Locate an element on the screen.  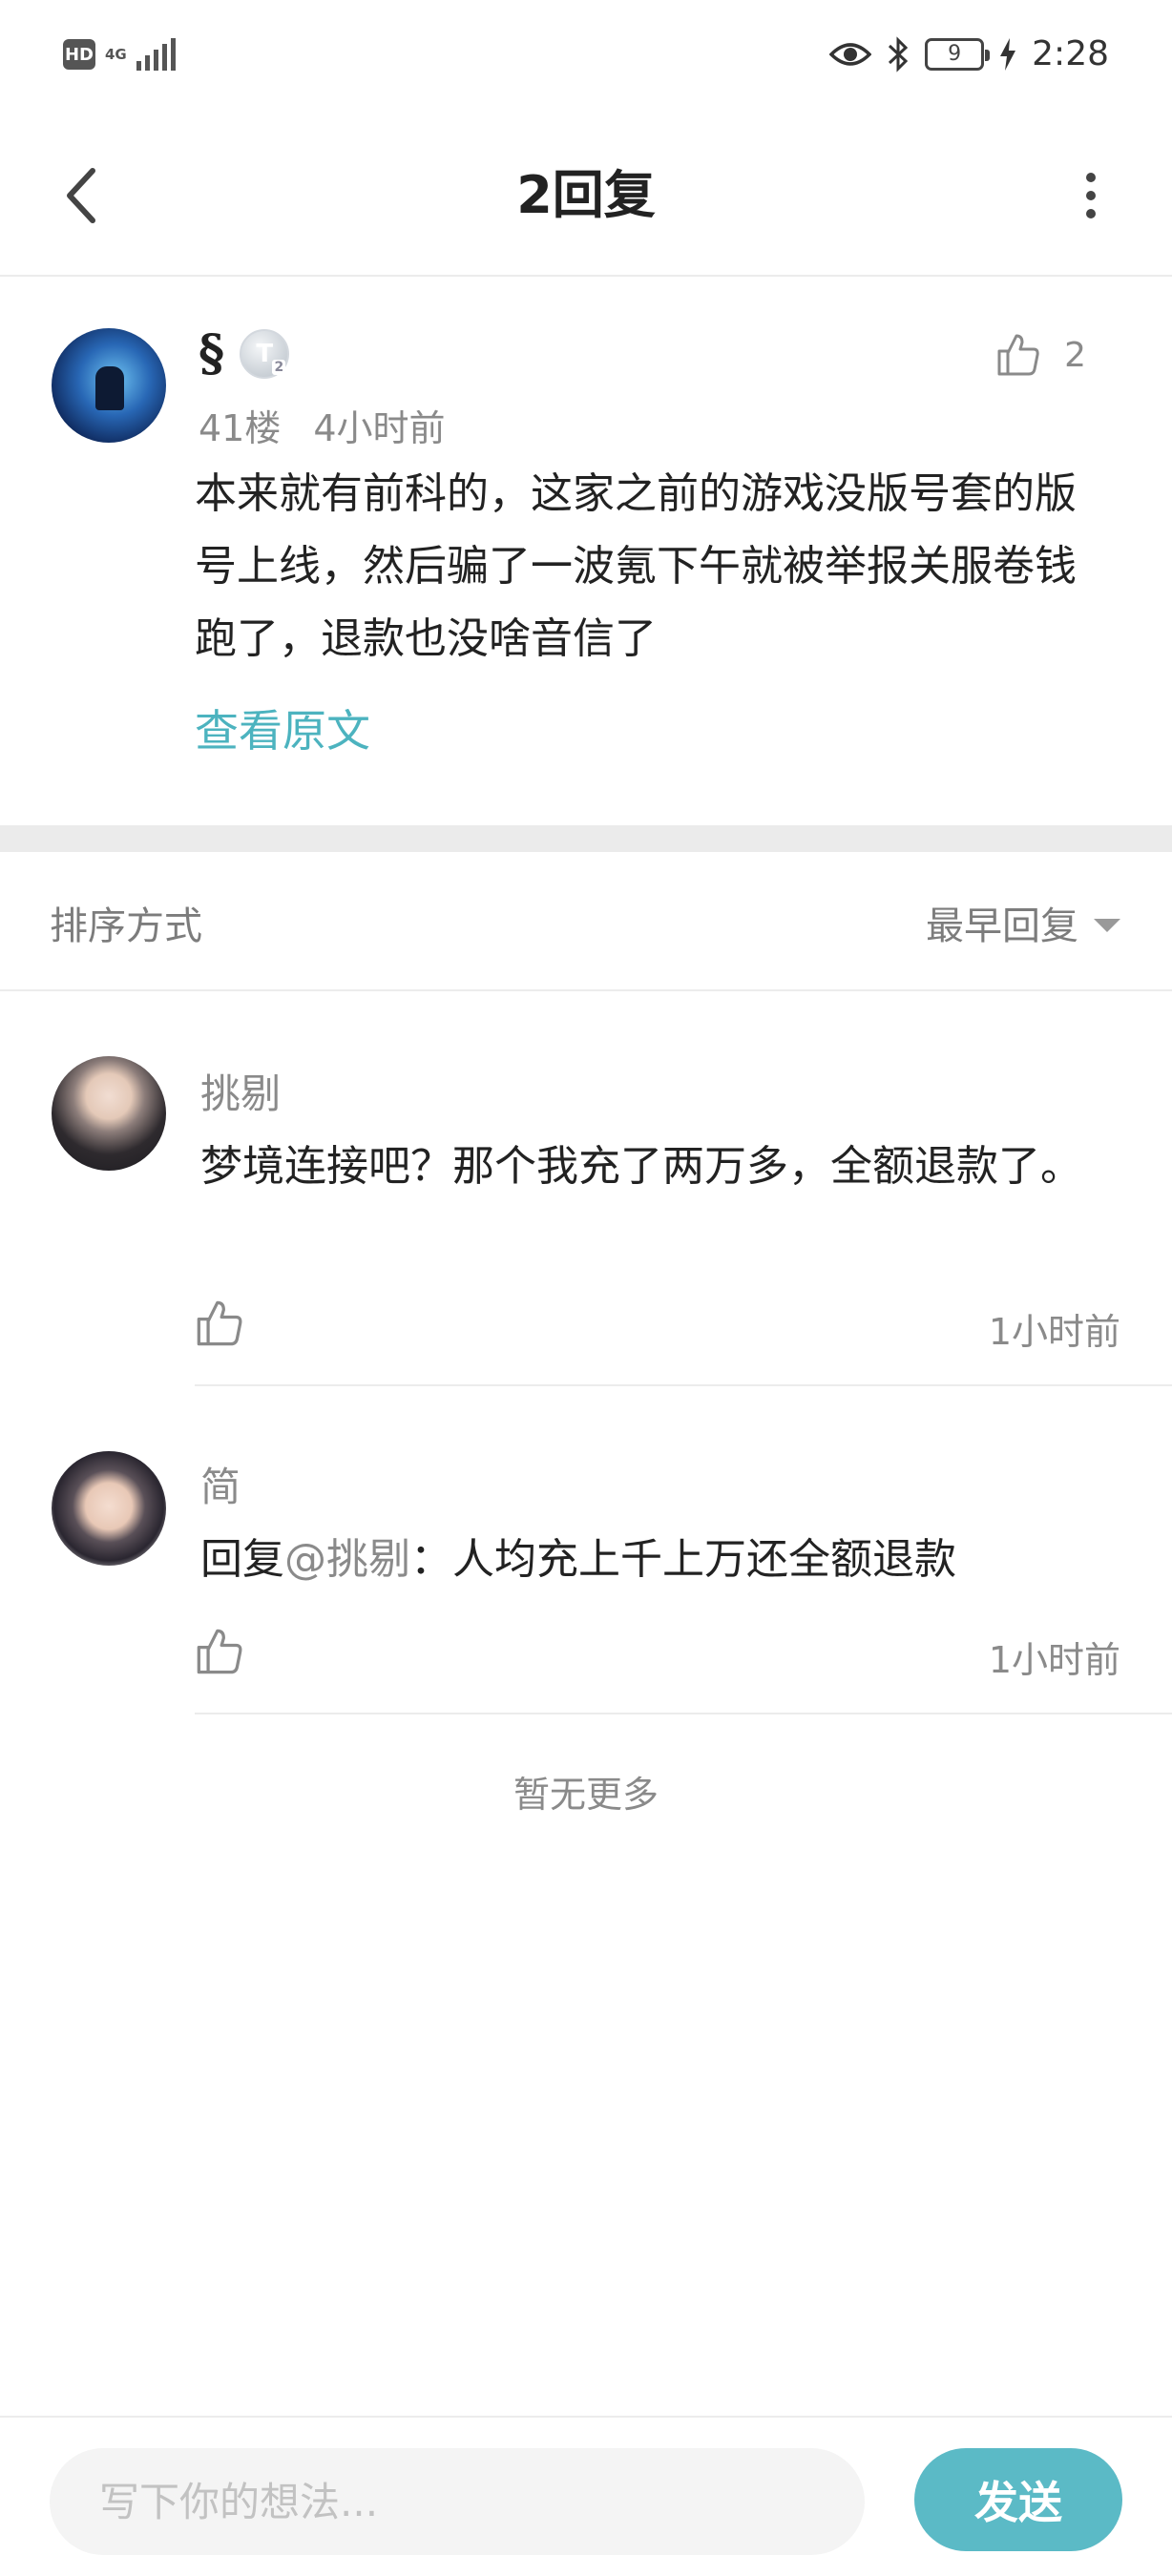
status-left: HD 4G is located at coordinates (119, 54).